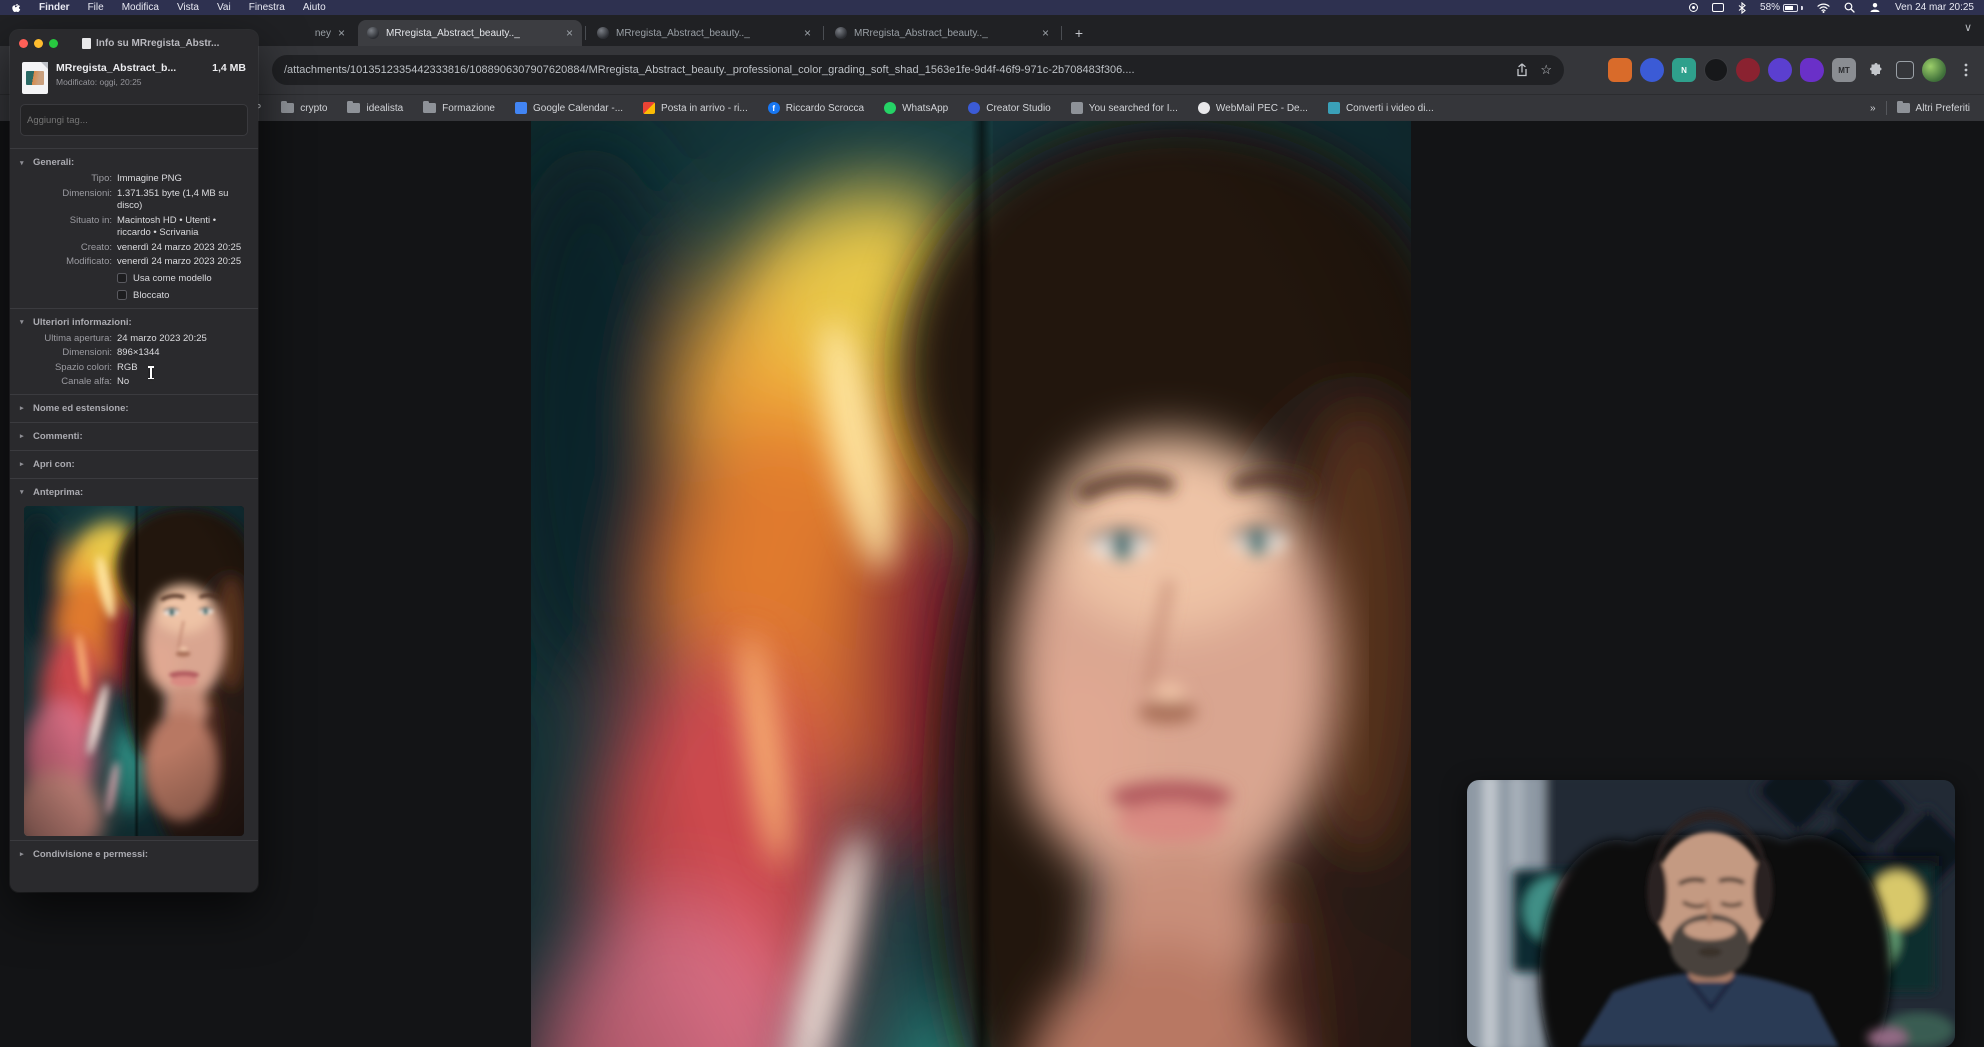 The height and width of the screenshot is (1047, 1984). What do you see at coordinates (1652, 70) in the screenshot?
I see `blue-flower-extension-icon` at bounding box center [1652, 70].